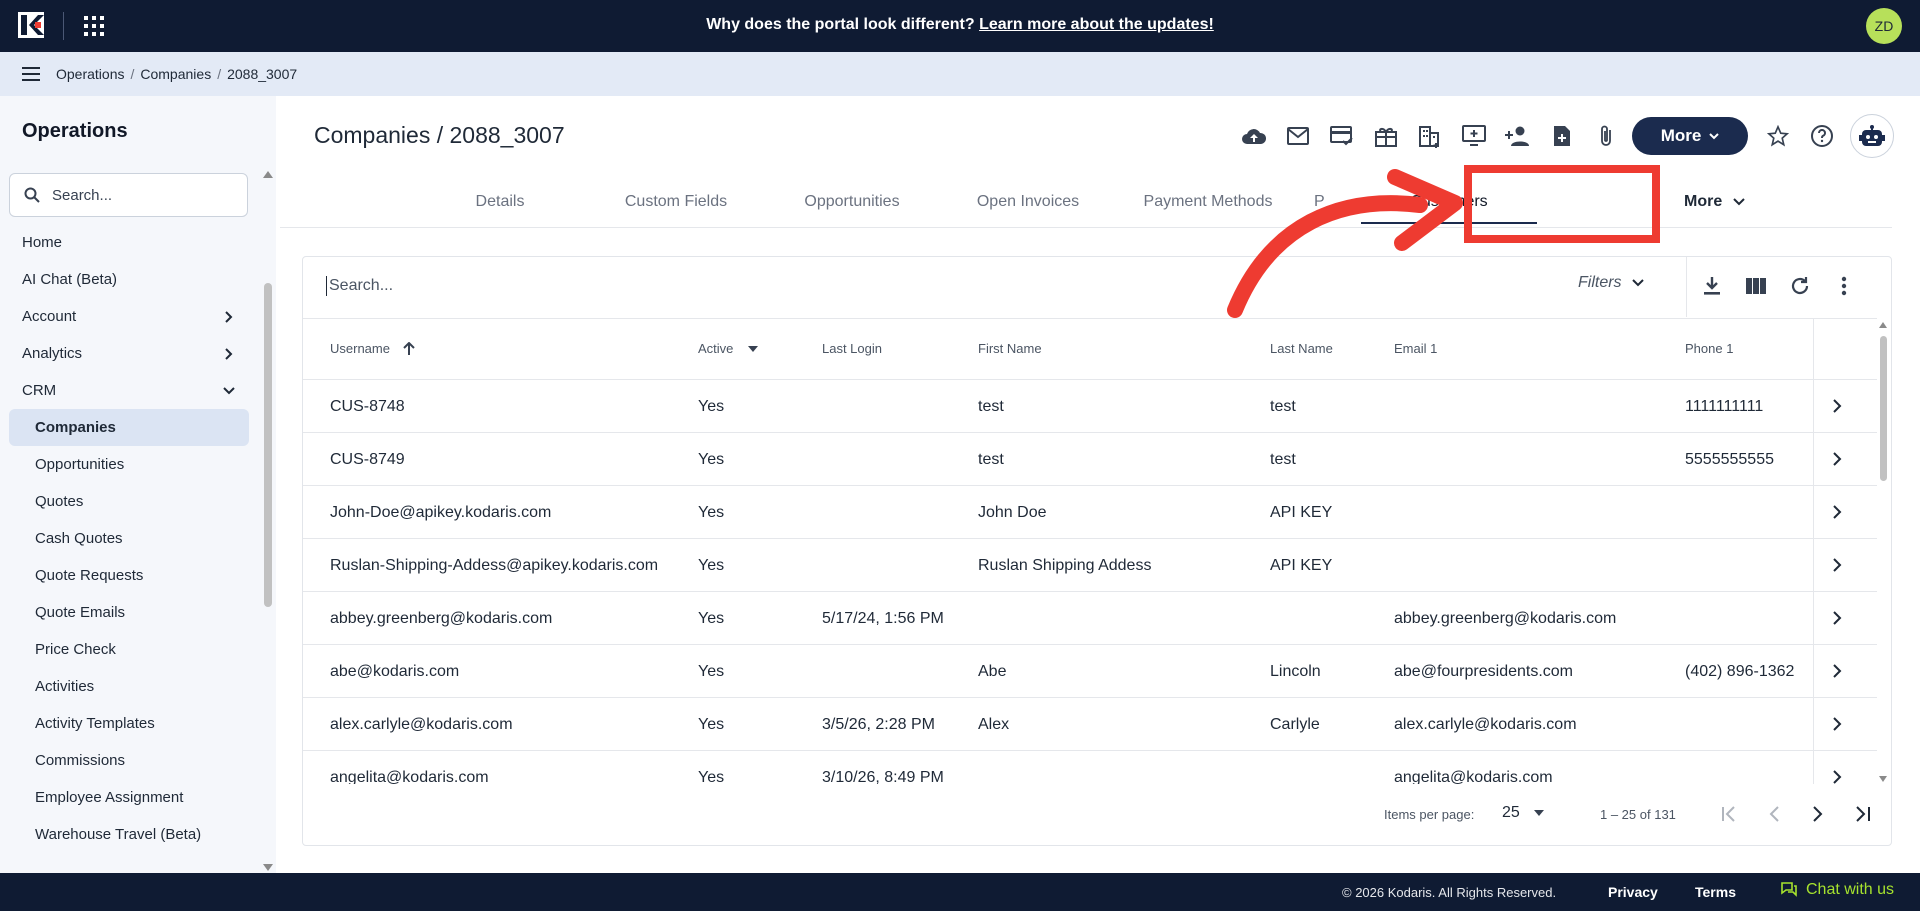 The image size is (1920, 911). What do you see at coordinates (129, 797) in the screenshot?
I see `sidebar-item-employee-assignment: Employee Assignment` at bounding box center [129, 797].